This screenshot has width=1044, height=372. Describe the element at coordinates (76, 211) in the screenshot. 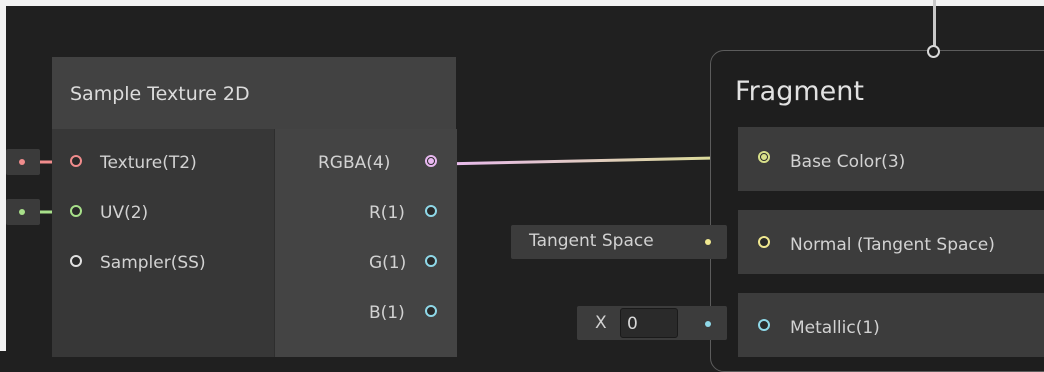

I see `uv-port-icon` at that location.